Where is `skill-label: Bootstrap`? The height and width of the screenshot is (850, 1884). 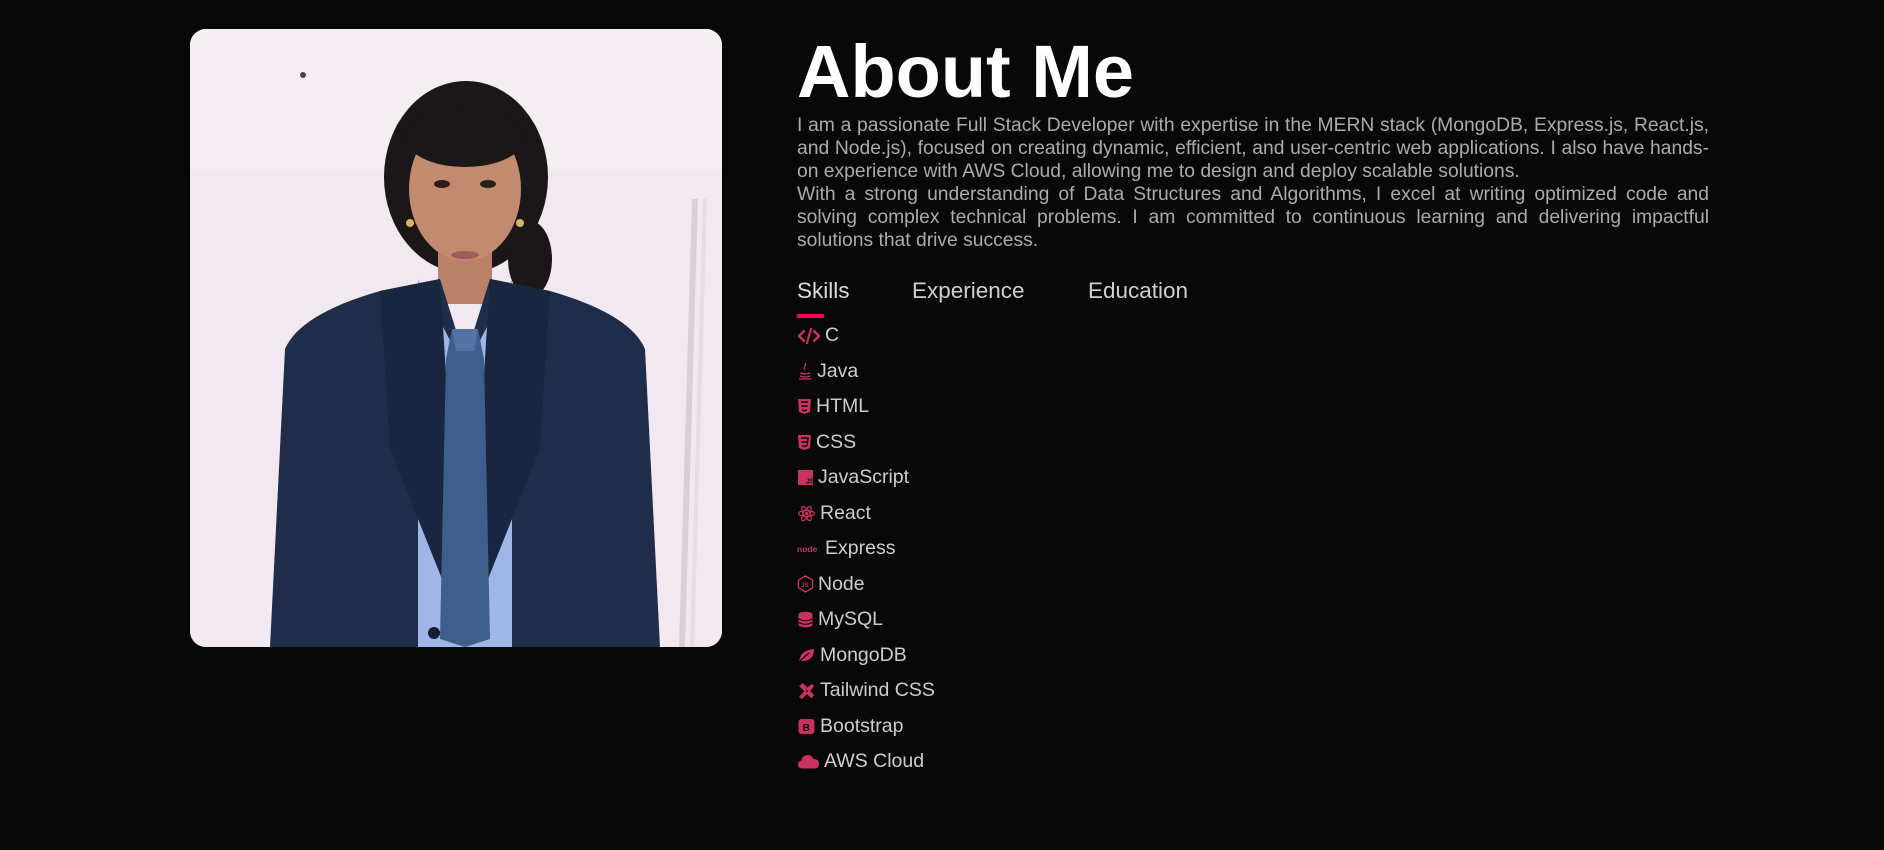
skill-label: Bootstrap is located at coordinates (862, 725).